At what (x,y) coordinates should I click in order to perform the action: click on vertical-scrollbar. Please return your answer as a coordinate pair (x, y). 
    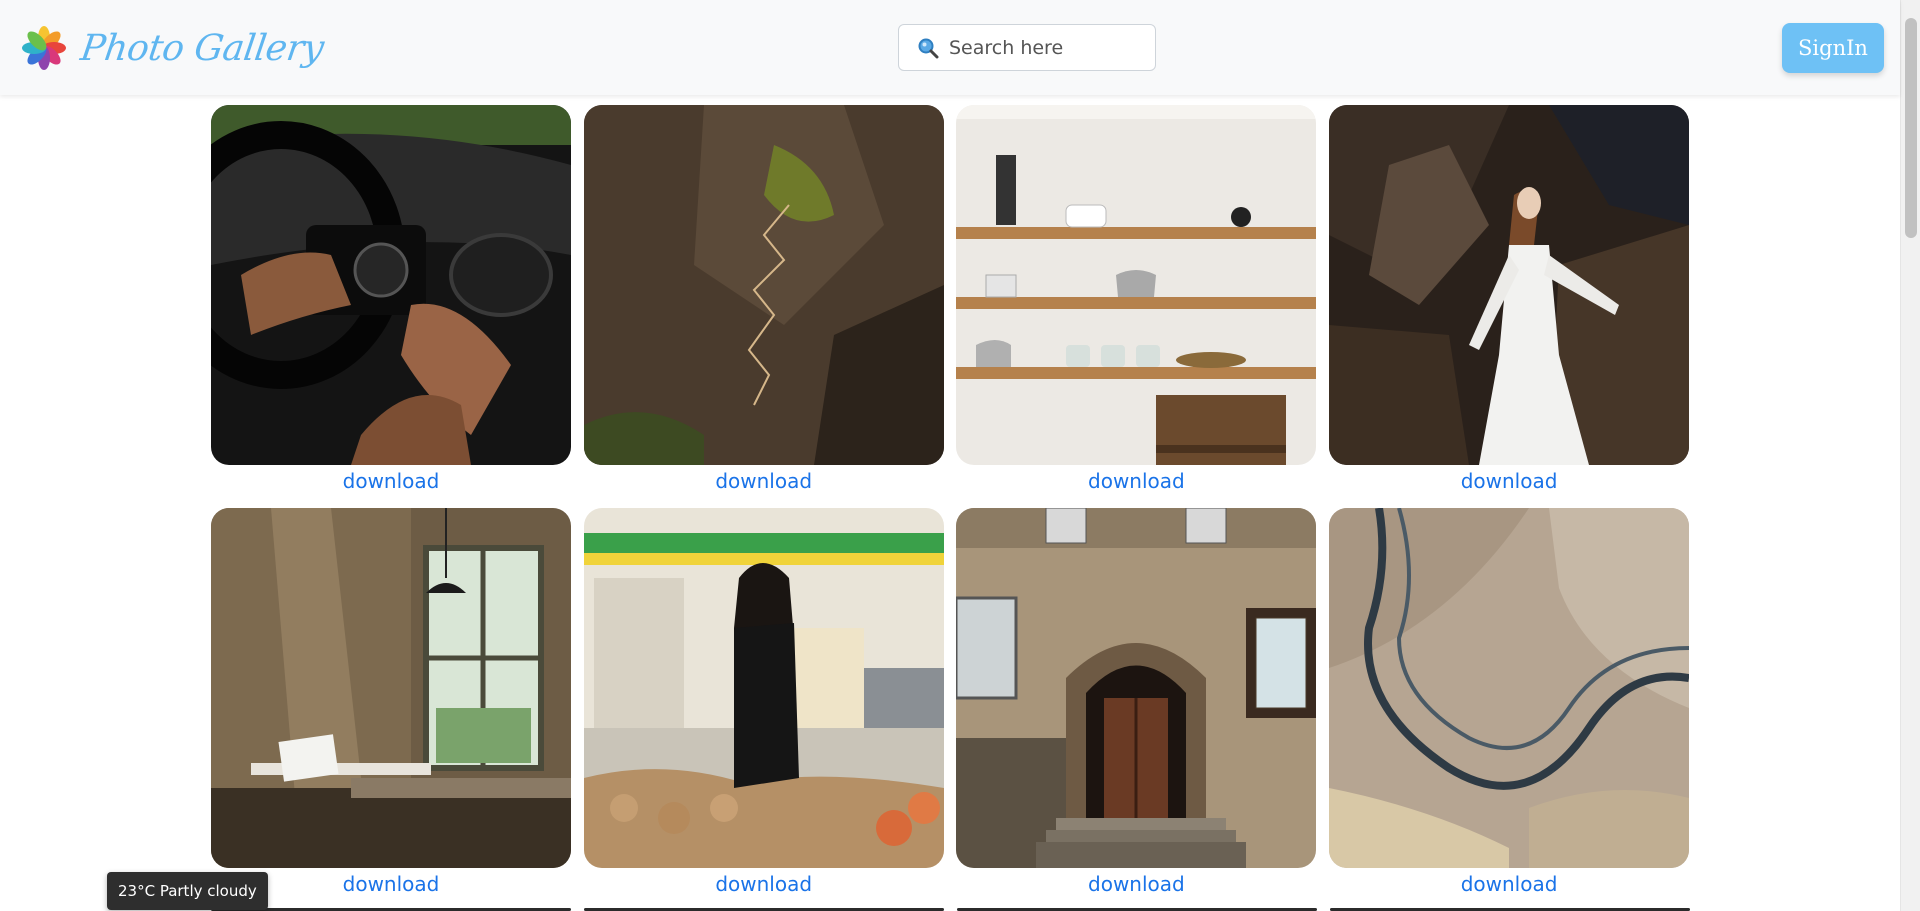
    Looking at the image, I should click on (1910, 455).